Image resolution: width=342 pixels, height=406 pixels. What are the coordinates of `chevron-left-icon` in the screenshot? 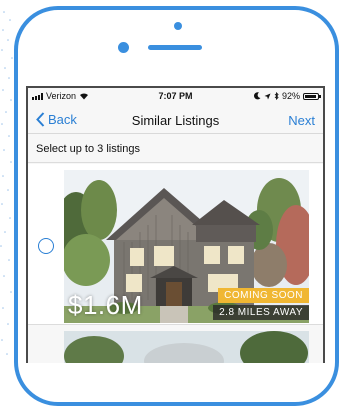 It's located at (40, 119).